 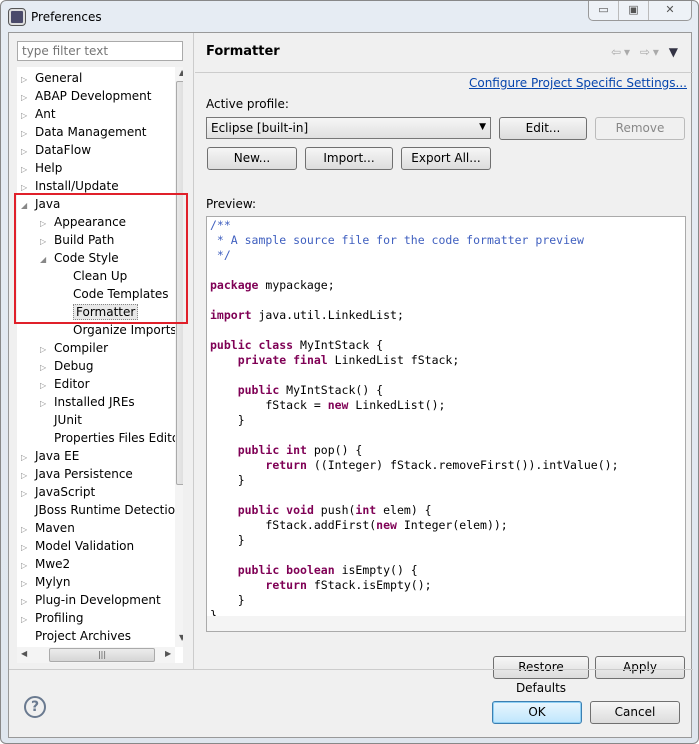 What do you see at coordinates (634, 10) in the screenshot?
I see `restore-button: ▣` at bounding box center [634, 10].